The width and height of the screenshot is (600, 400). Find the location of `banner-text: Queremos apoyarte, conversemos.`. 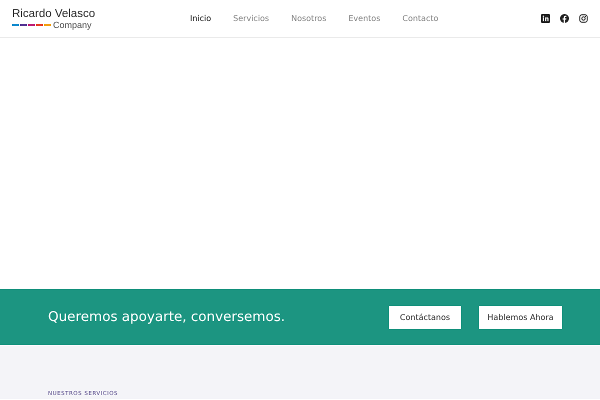

banner-text: Queremos apoyarte, conversemos. is located at coordinates (167, 317).